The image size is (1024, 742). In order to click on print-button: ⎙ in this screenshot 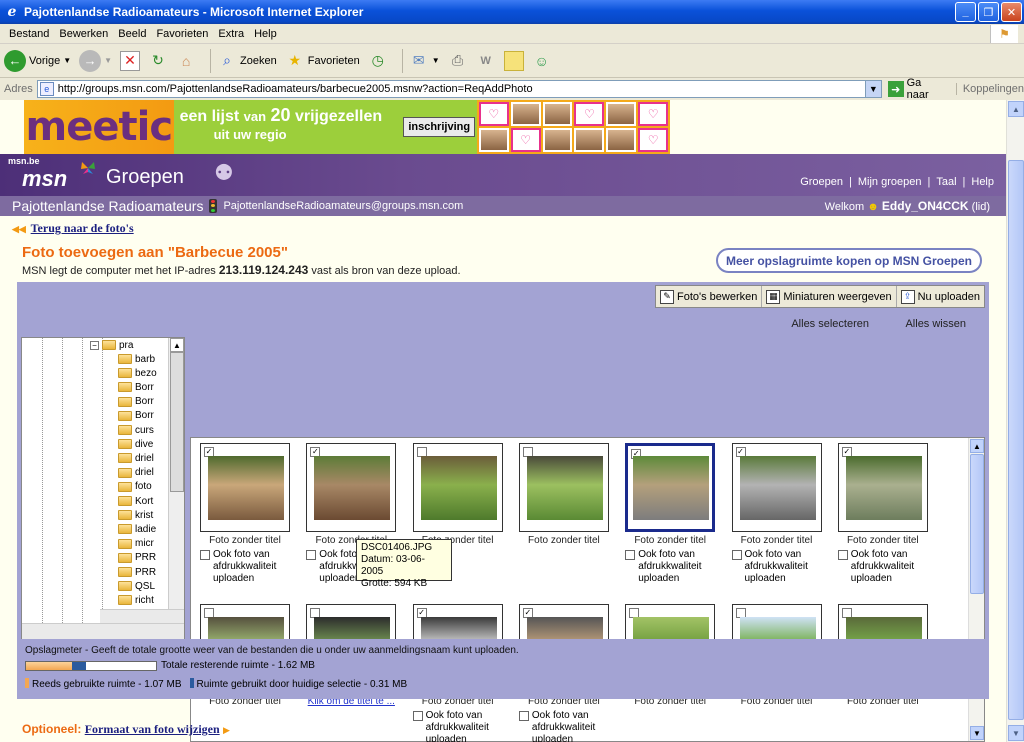, I will do `click(458, 61)`.